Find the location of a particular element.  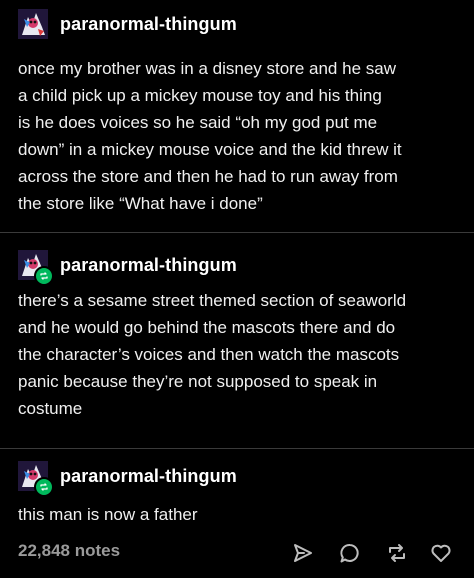

share-button is located at coordinates (303, 553).